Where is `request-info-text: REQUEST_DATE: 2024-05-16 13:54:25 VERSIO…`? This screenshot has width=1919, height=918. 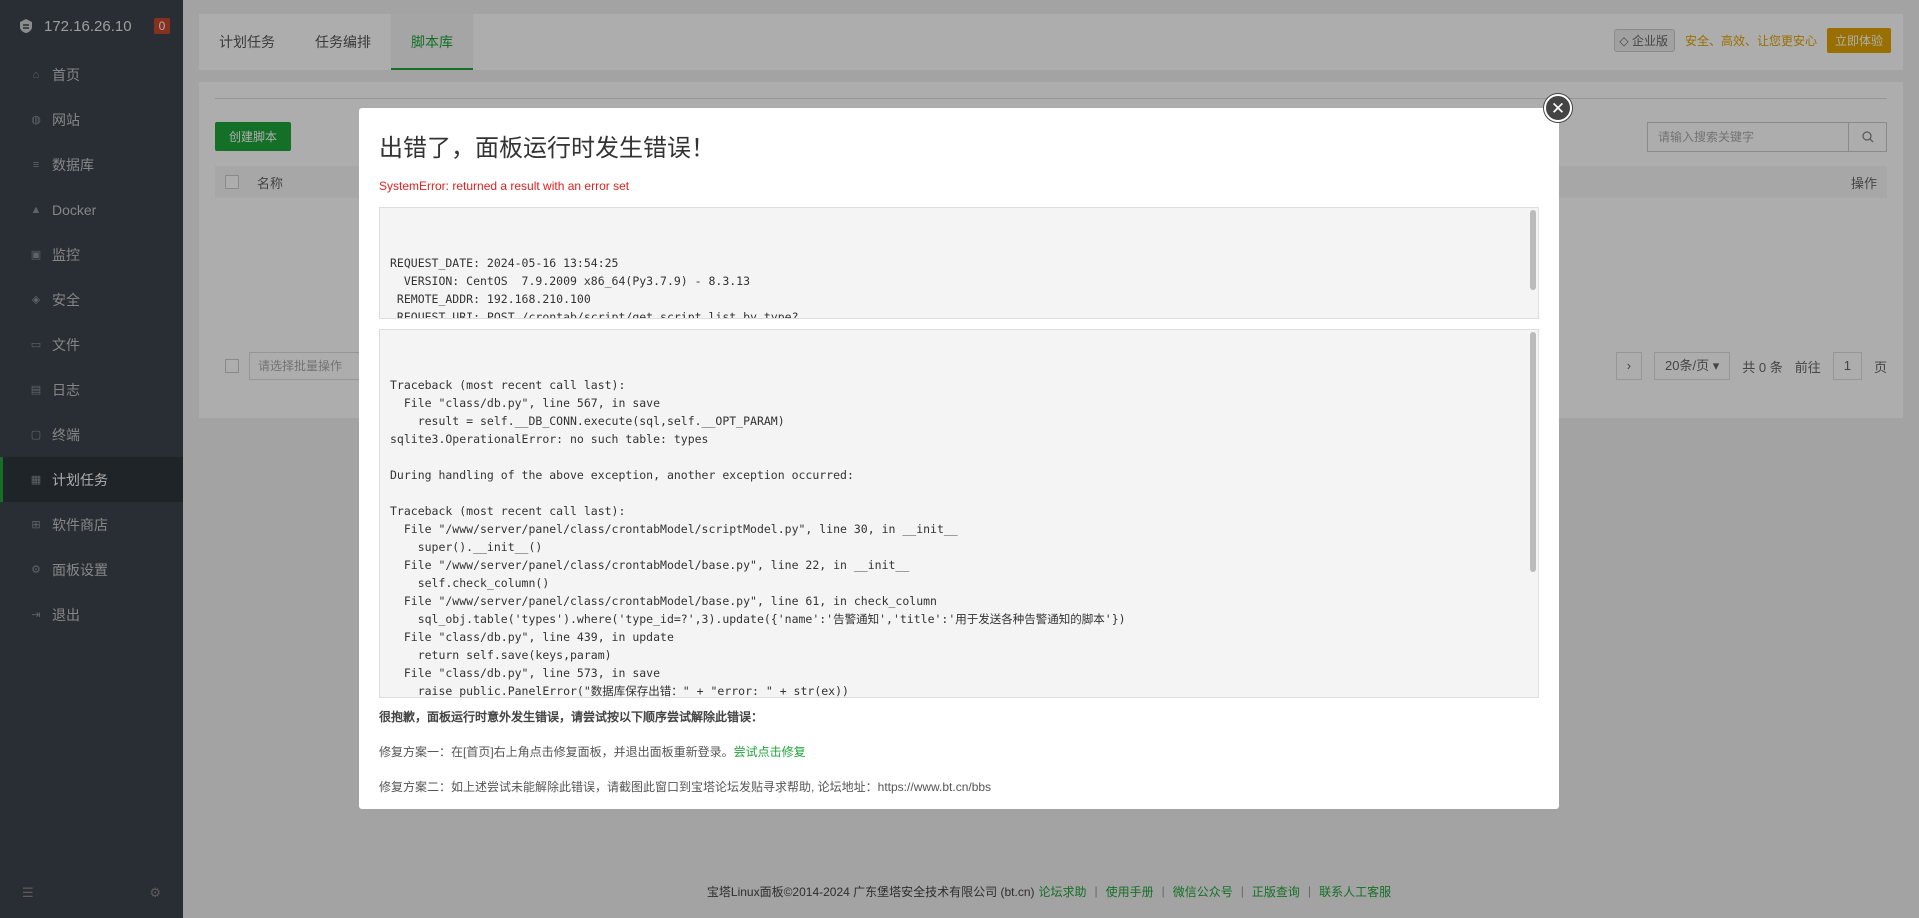 request-info-text: REQUEST_DATE: 2024-05-16 13:54:25 VERSIO… is located at coordinates (594, 287).